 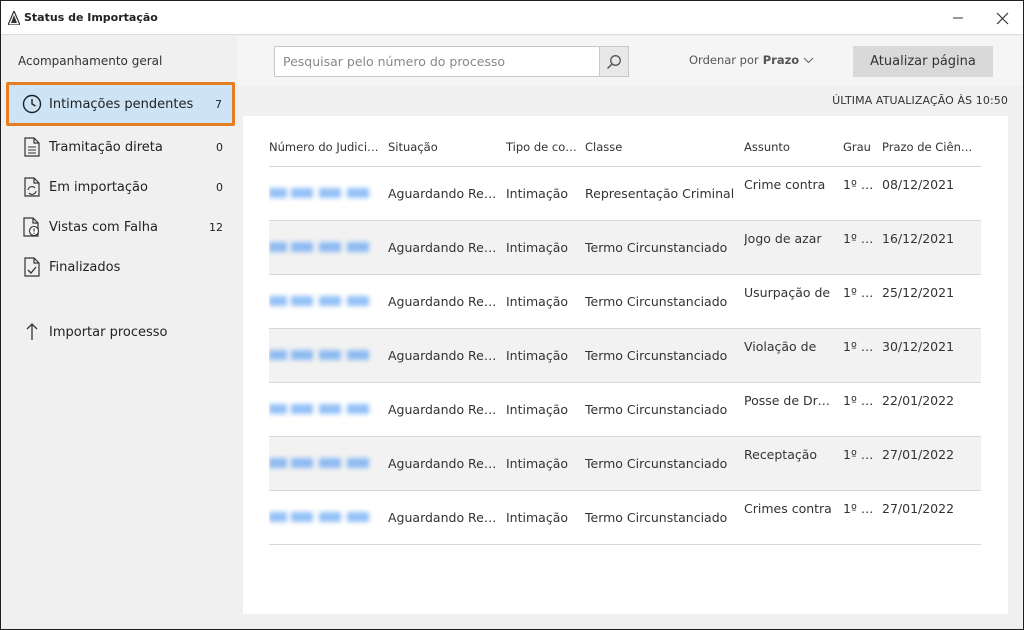 I want to click on sidebar-item-tramitacao-direta: Tramitação direta 0, so click(x=121, y=147).